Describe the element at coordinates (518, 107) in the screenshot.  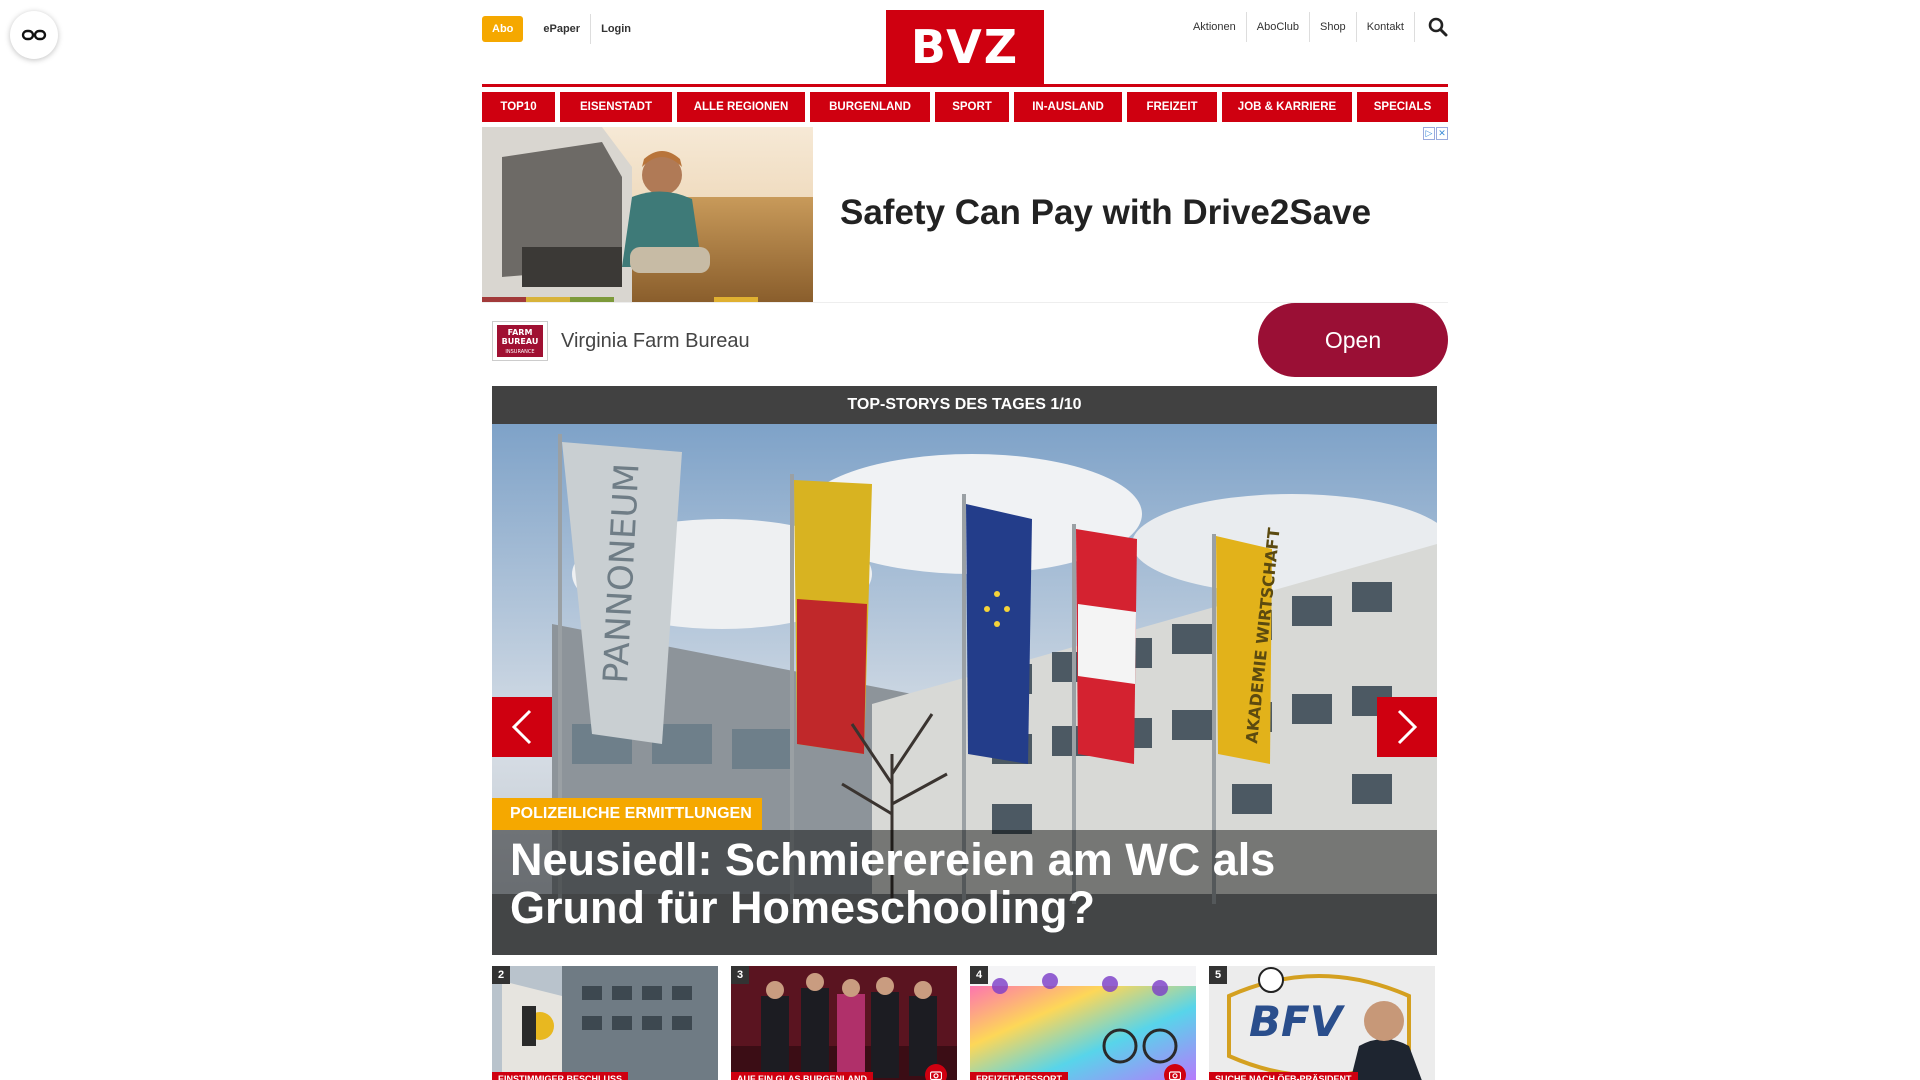
I see `nav-top10: TOP10` at that location.